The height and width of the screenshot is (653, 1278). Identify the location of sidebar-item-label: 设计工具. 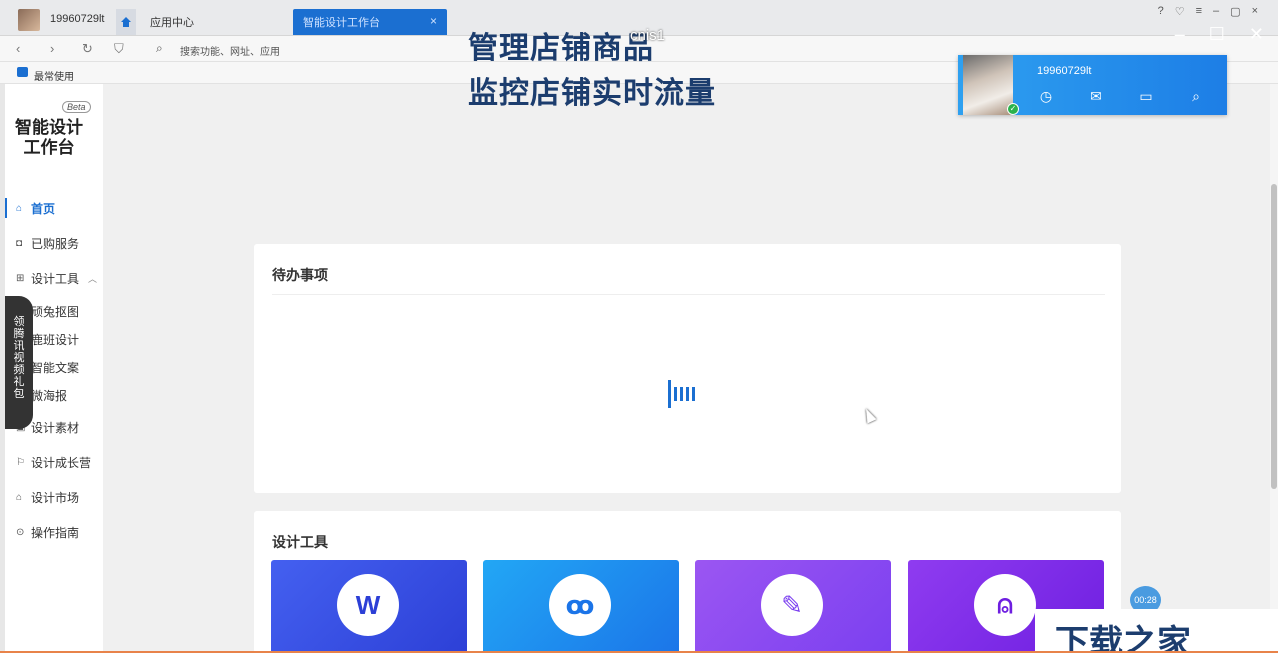
(55, 278).